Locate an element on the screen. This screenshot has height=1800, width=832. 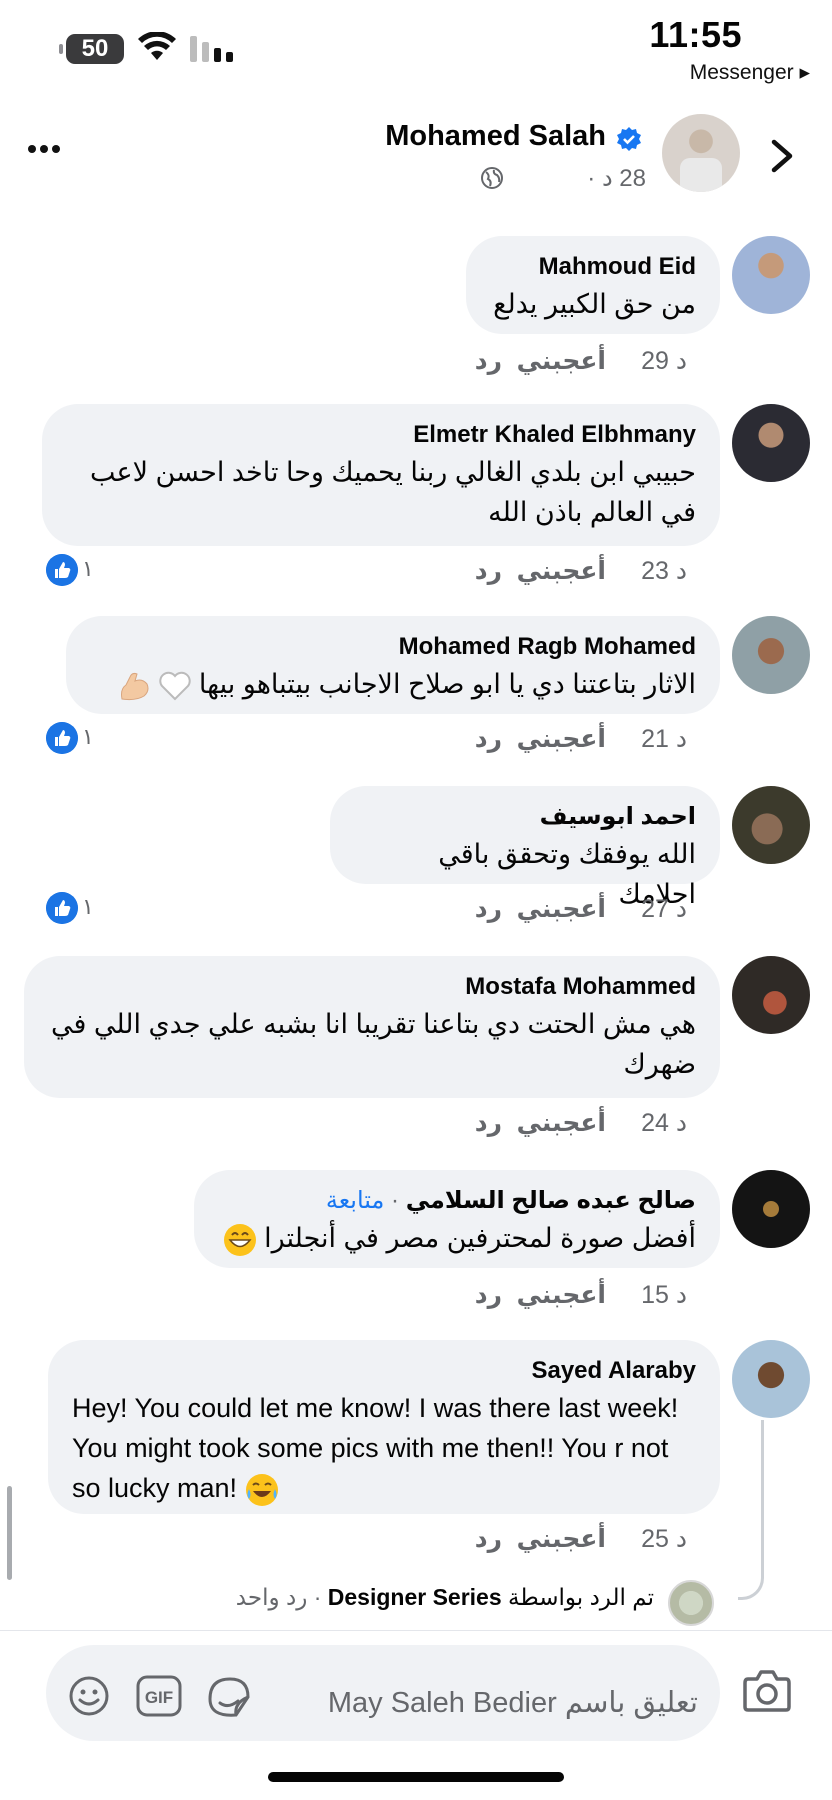
comment-actions: 24 د أعجبني رد is located at coordinates (416, 1126).